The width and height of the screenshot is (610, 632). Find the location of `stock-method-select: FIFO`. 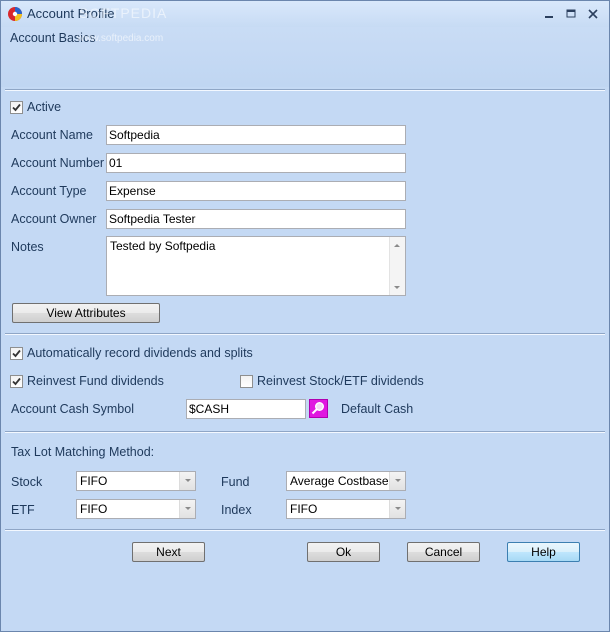

stock-method-select: FIFO is located at coordinates (136, 481).